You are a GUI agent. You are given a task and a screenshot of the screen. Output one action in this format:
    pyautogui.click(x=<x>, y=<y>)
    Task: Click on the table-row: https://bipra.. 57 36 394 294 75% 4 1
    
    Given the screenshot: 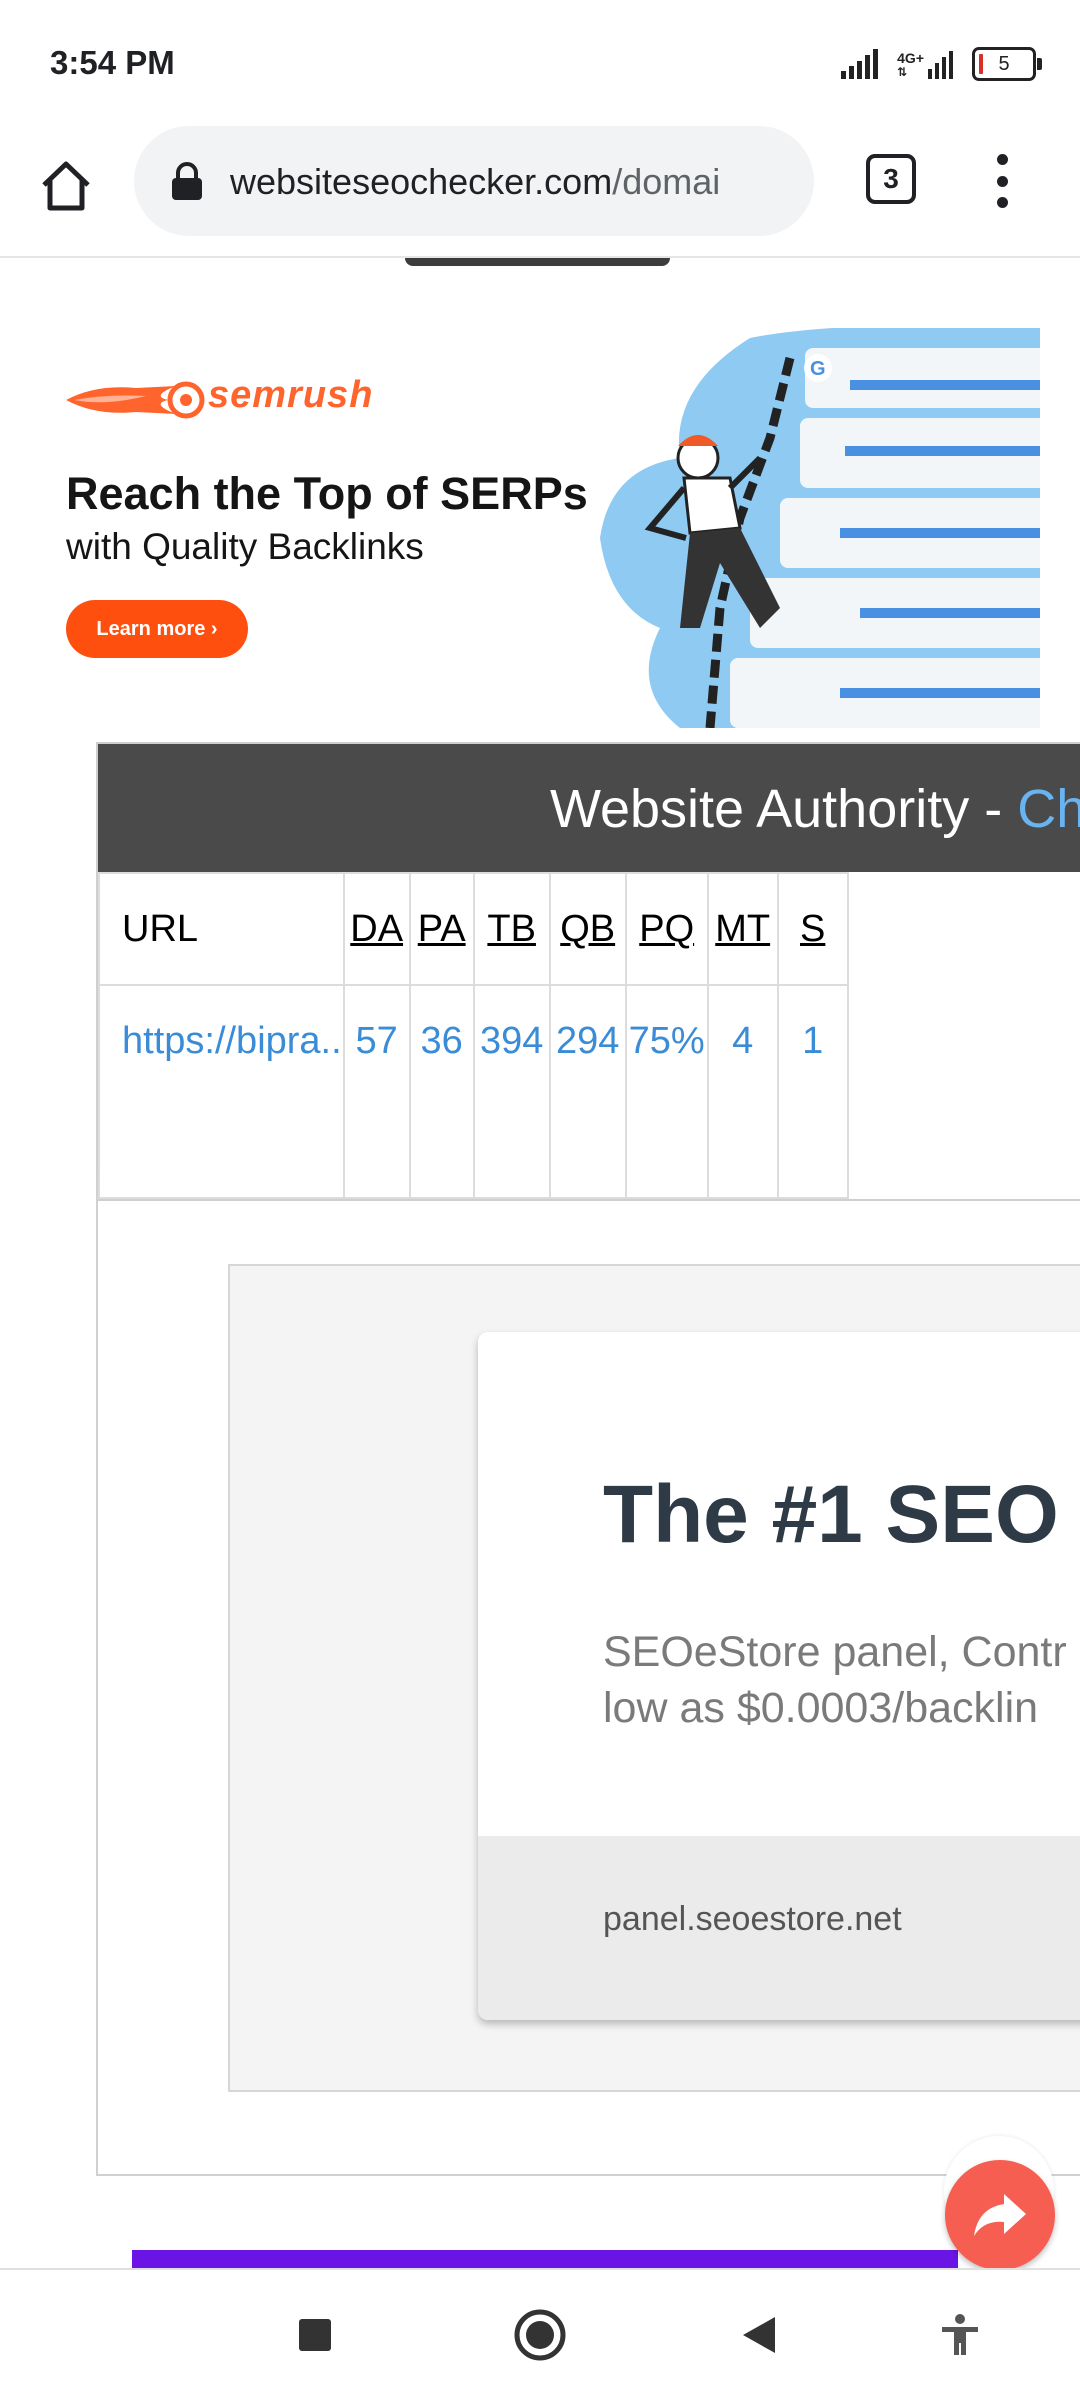 What is the action you would take?
    pyautogui.click(x=589, y=1091)
    